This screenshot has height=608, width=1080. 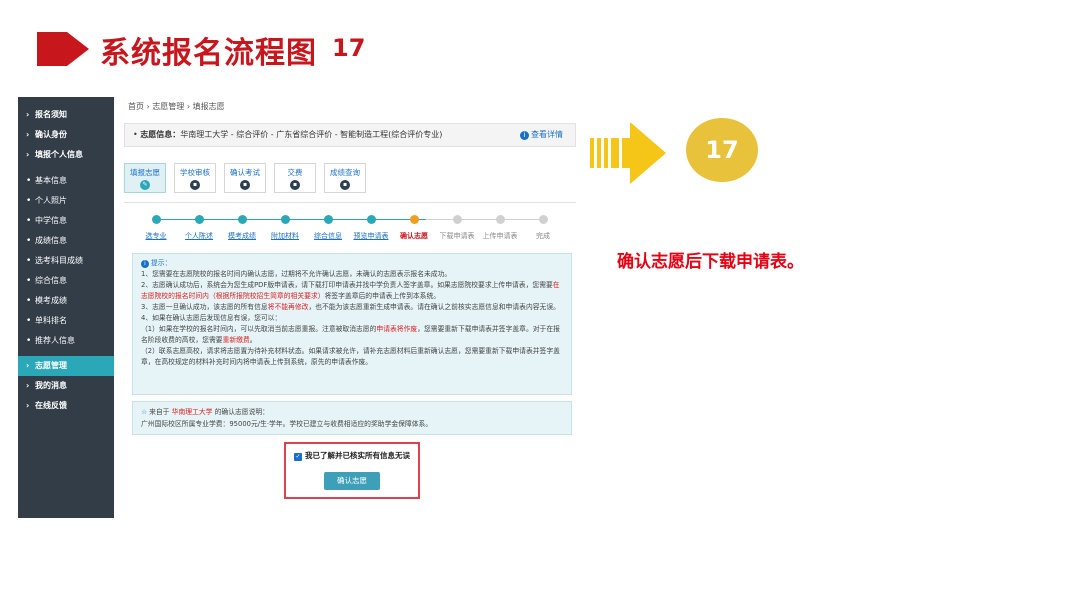 I want to click on step-additional-materials: 附加材料, so click(x=285, y=236).